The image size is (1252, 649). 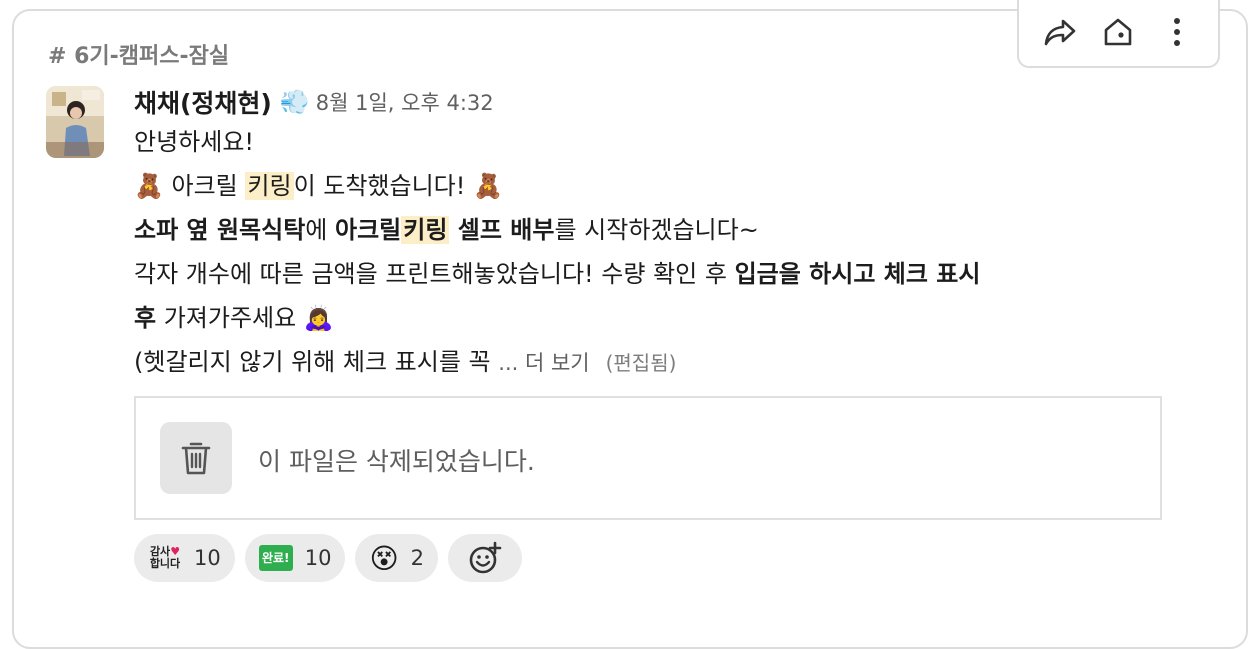 I want to click on message-line-3: 소파 옆 원목식탁에 아크릴키링 셀프 배부를 시작하겠습니다~, so click(x=654, y=230).